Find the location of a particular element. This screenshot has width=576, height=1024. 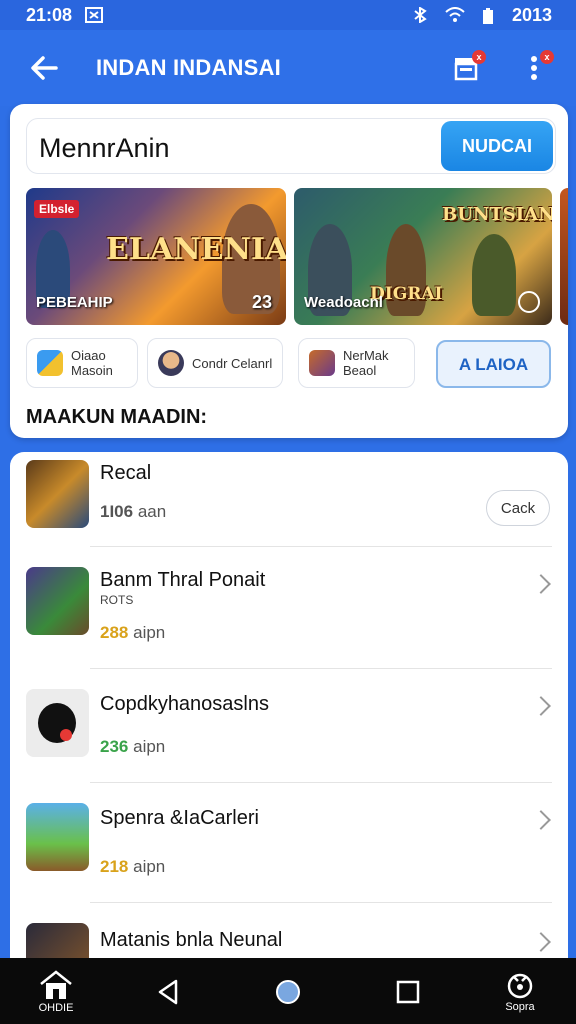

triangle-back-icon is located at coordinates (168, 992).